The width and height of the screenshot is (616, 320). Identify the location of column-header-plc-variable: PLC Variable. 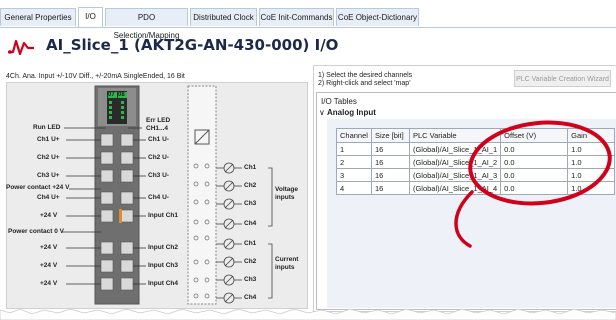
(455, 135).